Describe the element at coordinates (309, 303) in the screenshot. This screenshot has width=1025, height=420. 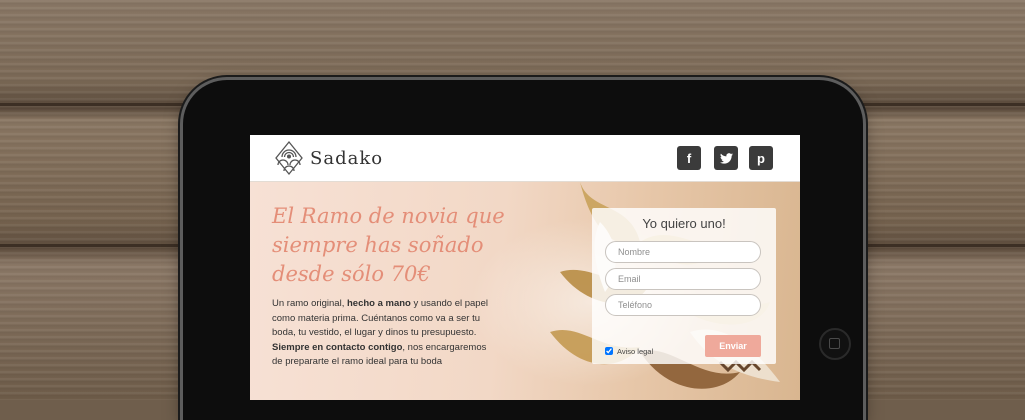
I see `description-text: Un ramo original,` at that location.